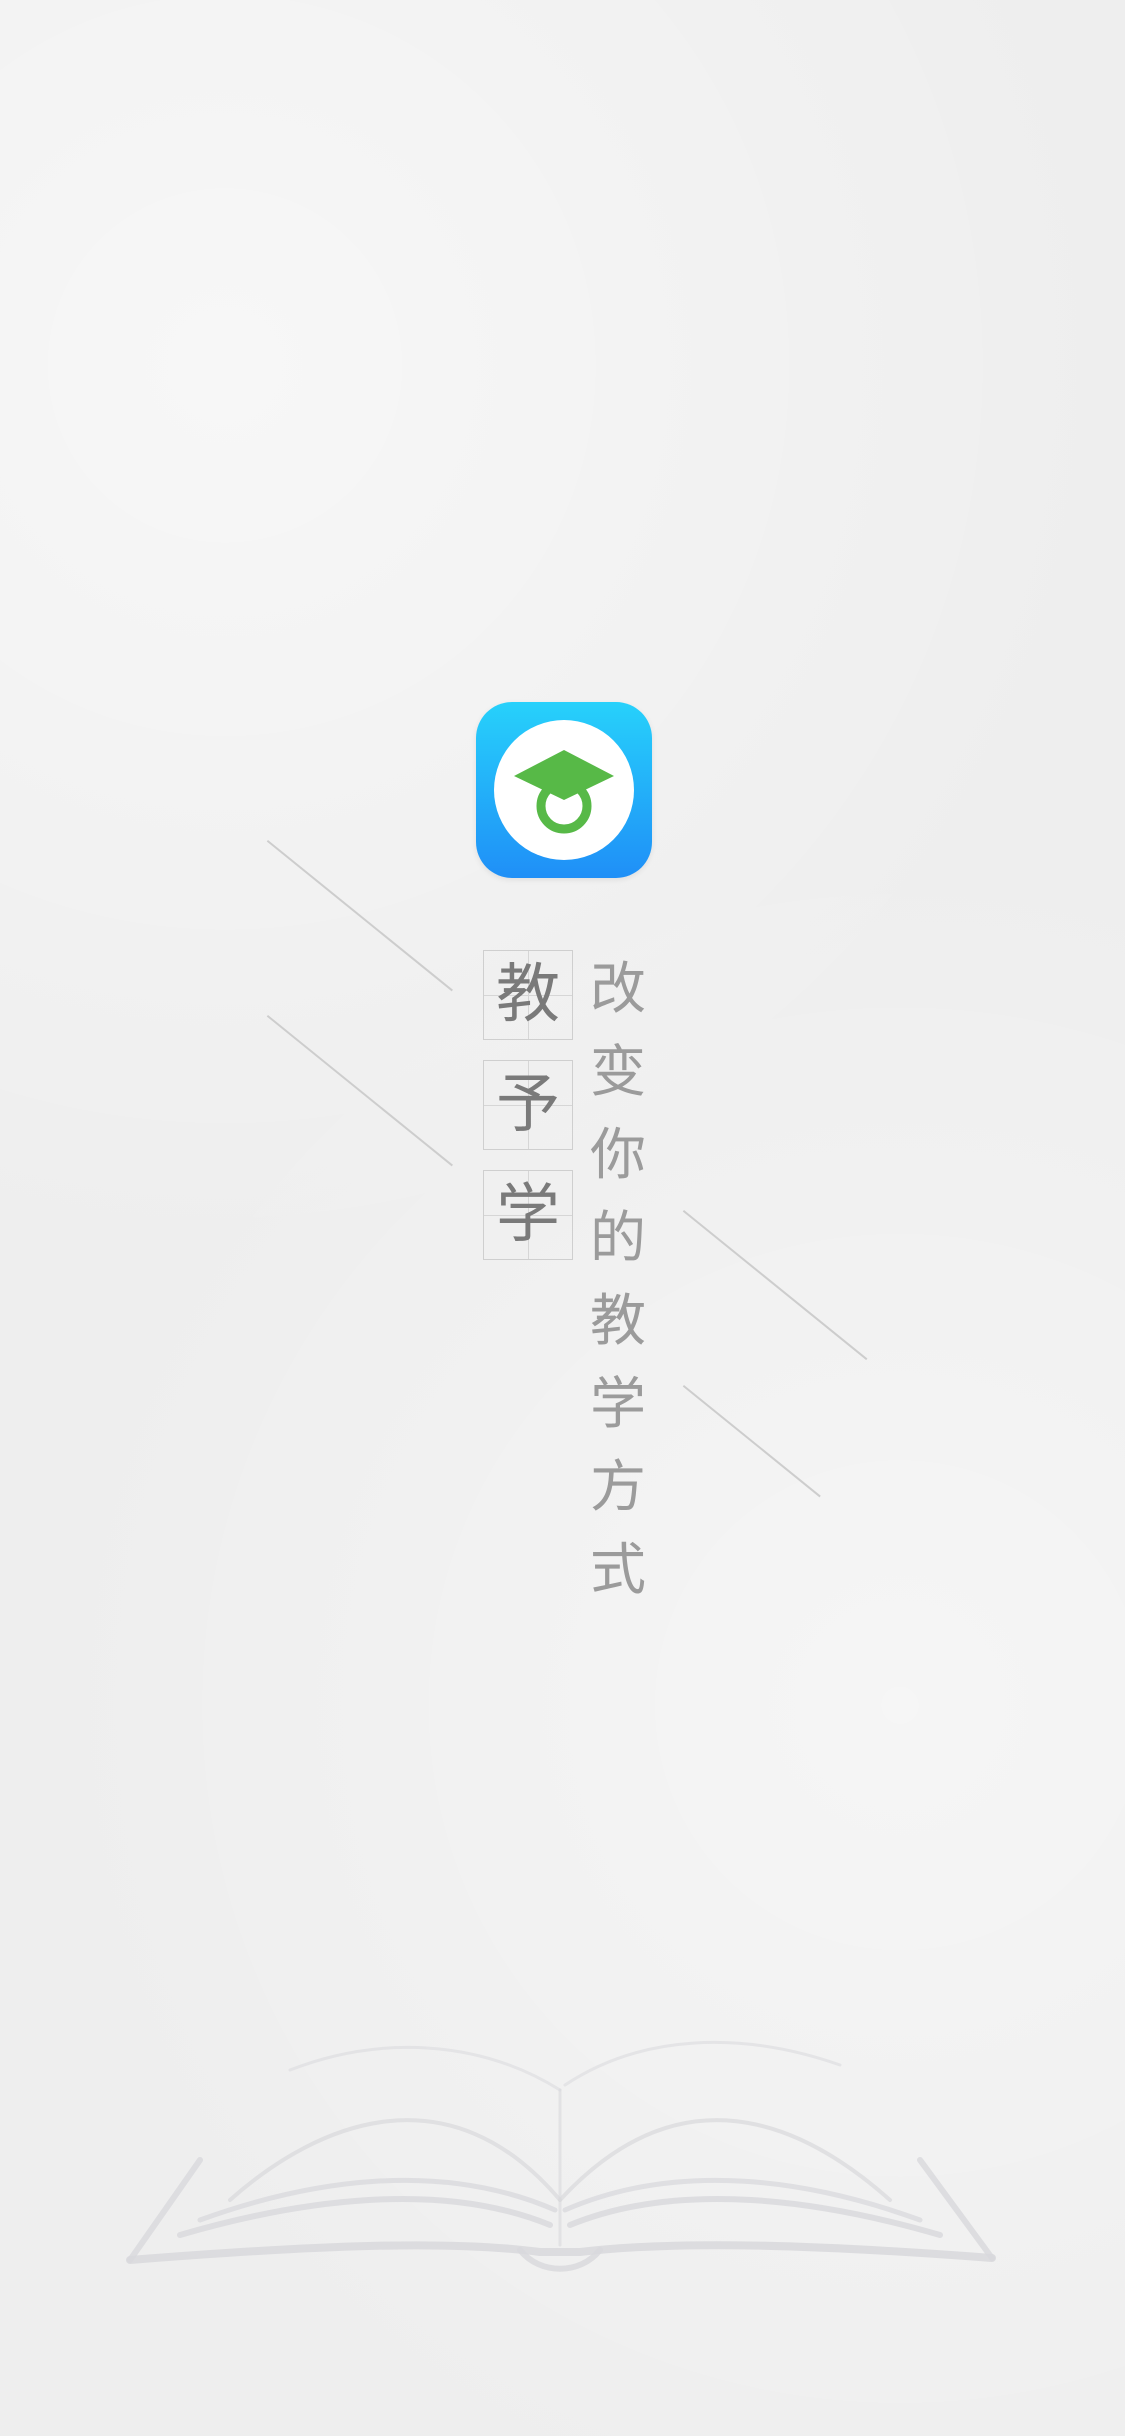  What do you see at coordinates (618, 1238) in the screenshot?
I see `slogan-char: 的` at bounding box center [618, 1238].